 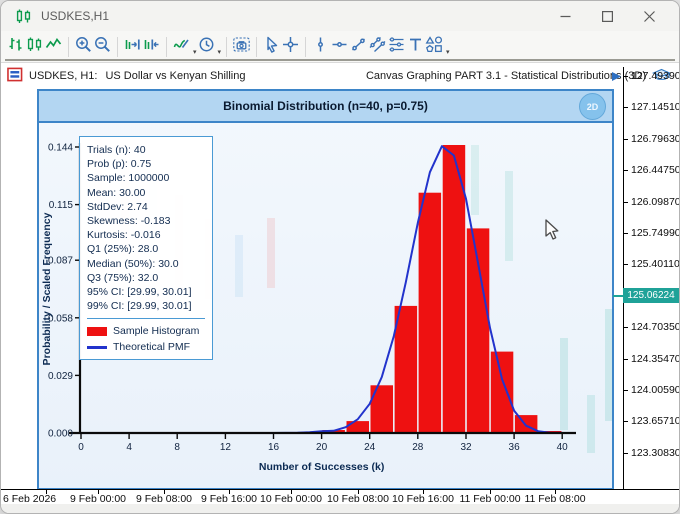 I want to click on minimize-button, so click(x=565, y=16).